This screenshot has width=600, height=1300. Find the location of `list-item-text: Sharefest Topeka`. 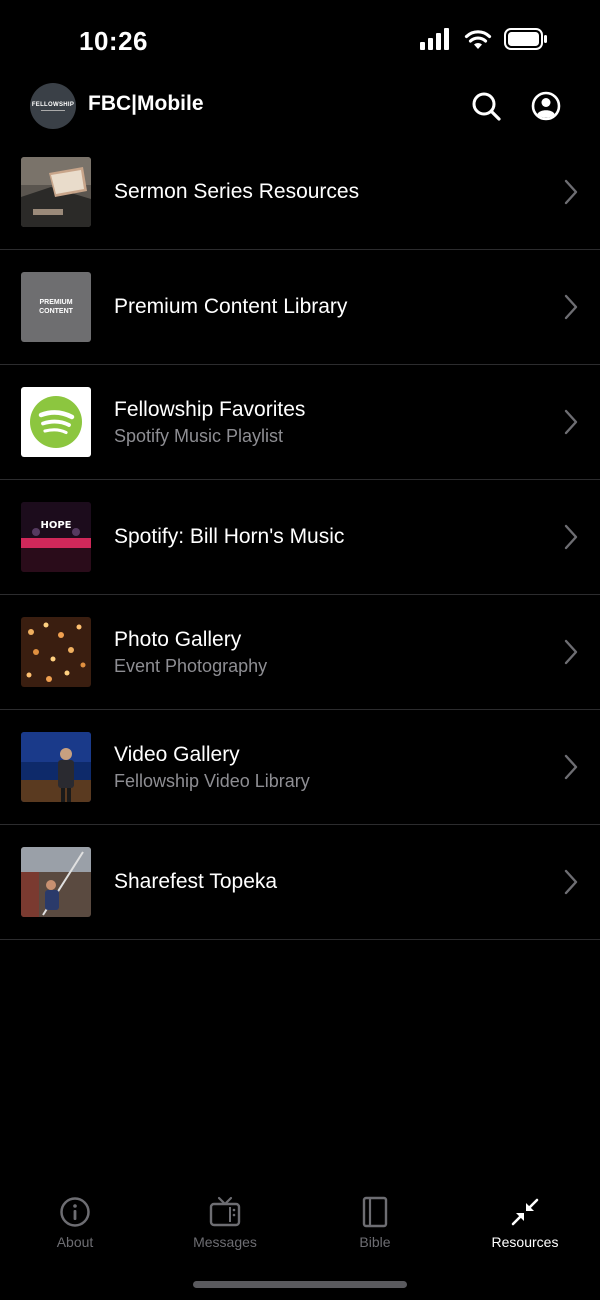

list-item-text: Sharefest Topeka is located at coordinates (327, 882).